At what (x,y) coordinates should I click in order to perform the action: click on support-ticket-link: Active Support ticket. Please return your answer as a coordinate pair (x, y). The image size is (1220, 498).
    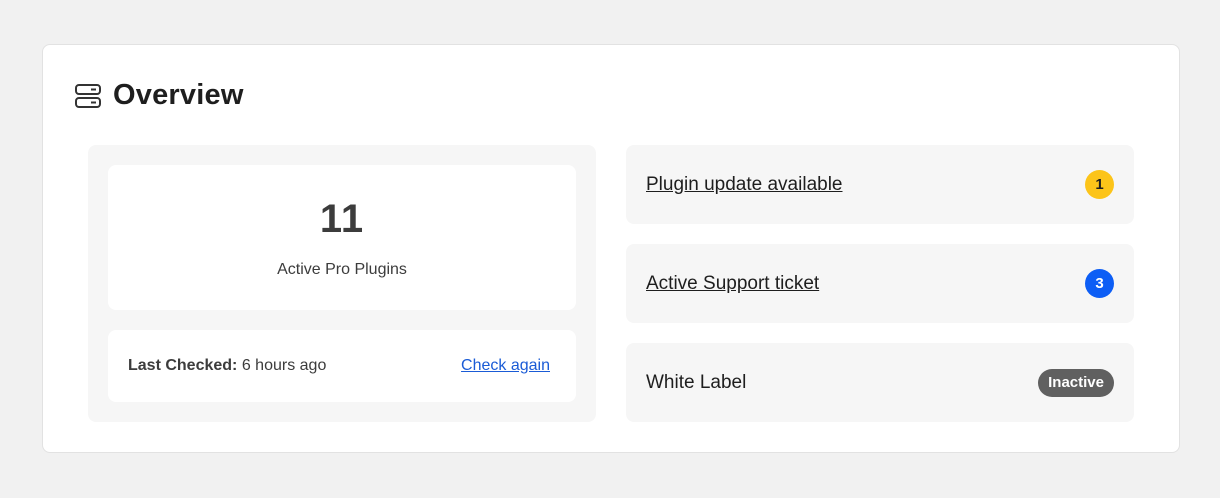
    Looking at the image, I should click on (732, 284).